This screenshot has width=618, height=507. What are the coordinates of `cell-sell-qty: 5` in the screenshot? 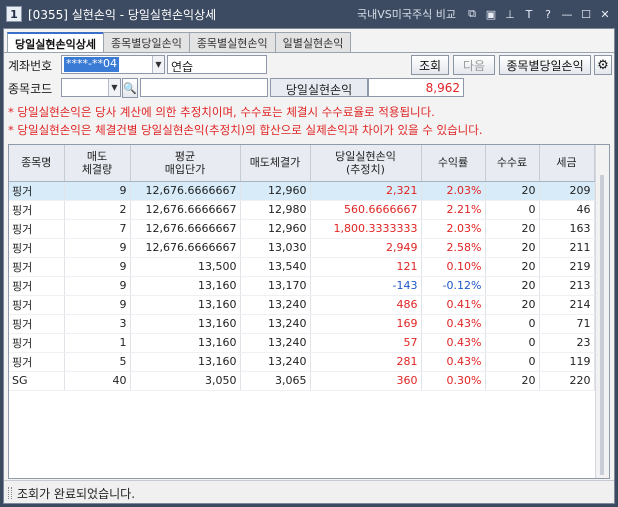 It's located at (97, 362).